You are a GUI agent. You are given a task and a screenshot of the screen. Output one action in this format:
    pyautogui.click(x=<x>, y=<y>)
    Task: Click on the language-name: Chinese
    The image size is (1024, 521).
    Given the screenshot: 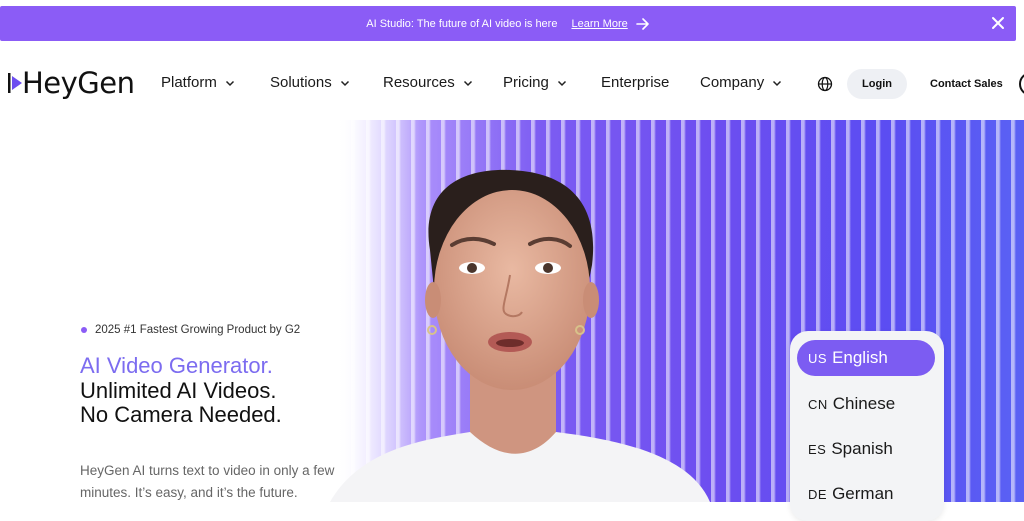 What is the action you would take?
    pyautogui.click(x=864, y=403)
    